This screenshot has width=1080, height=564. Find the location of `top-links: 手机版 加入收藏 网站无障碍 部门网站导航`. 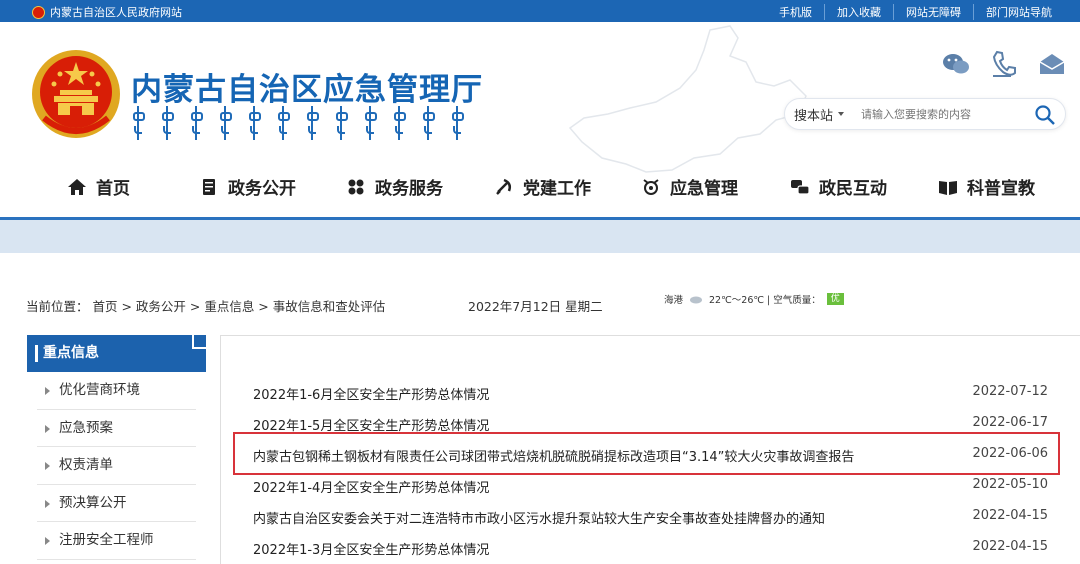

top-links: 手机版 加入收藏 网站无障碍 部门网站导航 is located at coordinates (915, 12).